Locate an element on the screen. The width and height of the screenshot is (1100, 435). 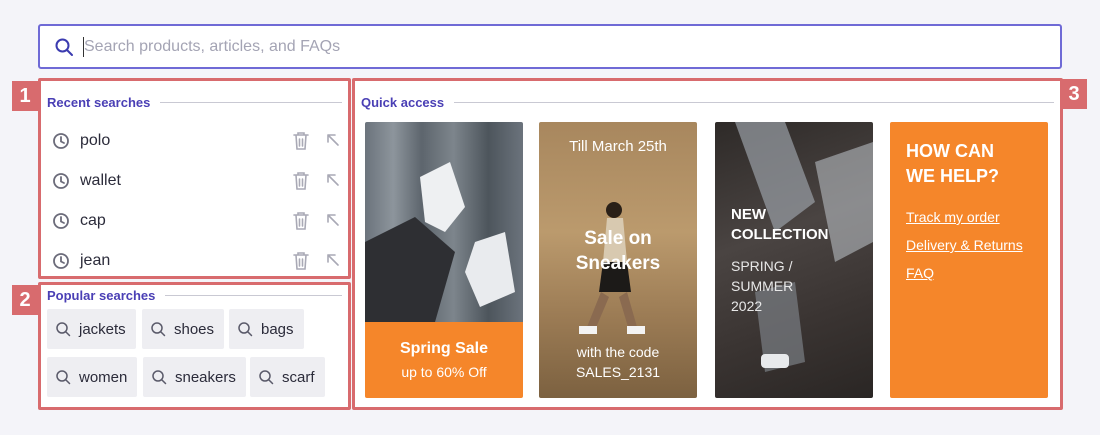
recent-searches-list: polo wallet cap jean is located at coordinates (194, 201).